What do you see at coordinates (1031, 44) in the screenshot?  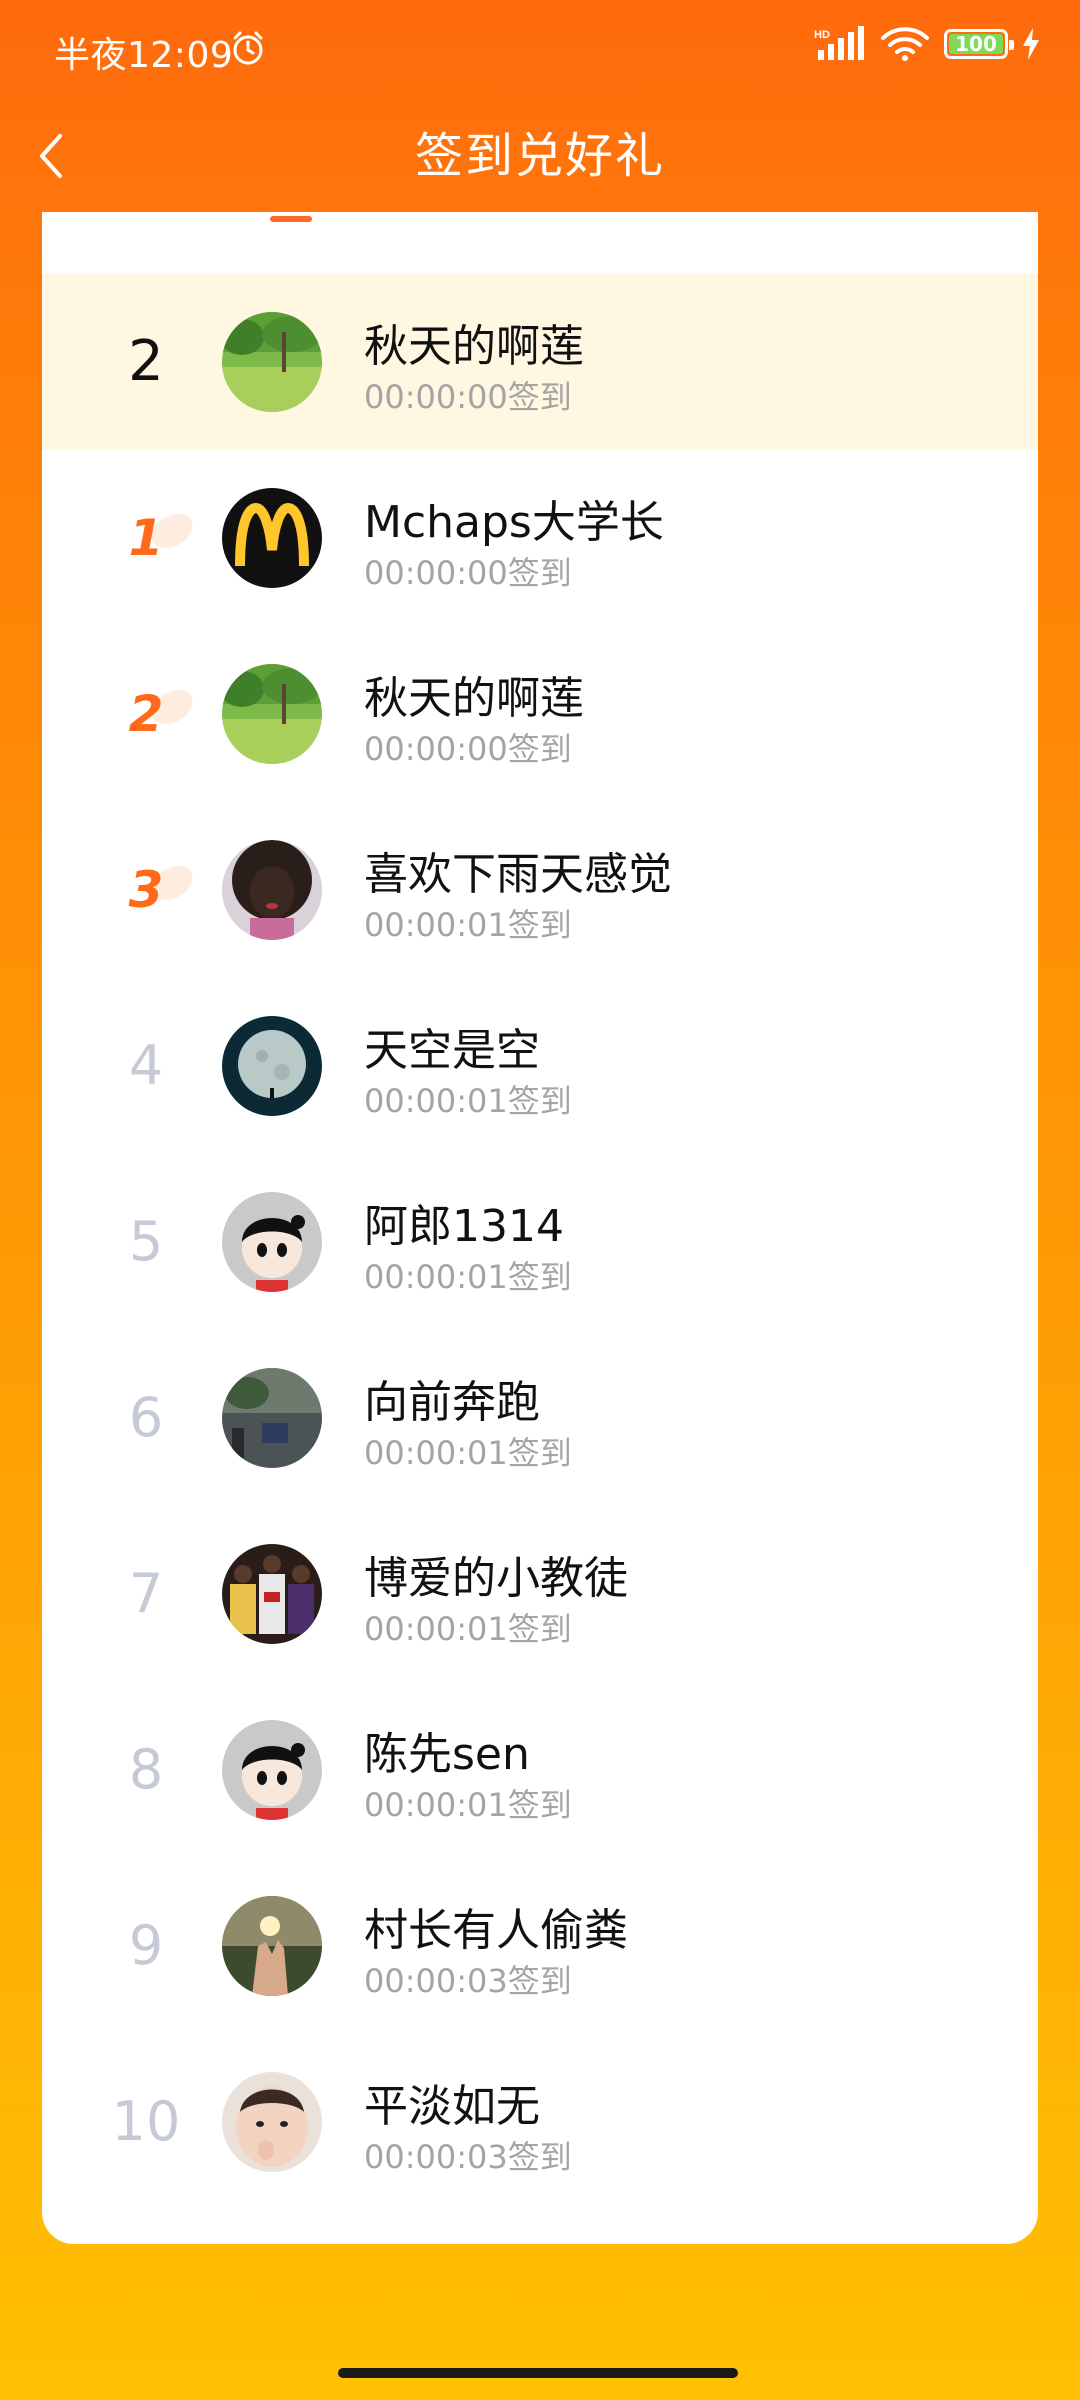 I see `charging-bolt-icon` at bounding box center [1031, 44].